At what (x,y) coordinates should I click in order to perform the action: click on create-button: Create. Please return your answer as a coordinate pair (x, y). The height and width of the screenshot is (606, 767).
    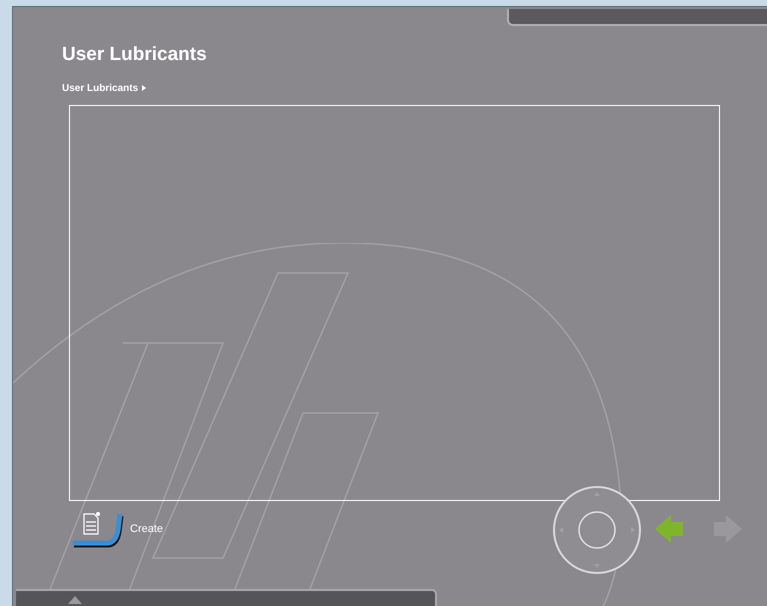
    Looking at the image, I should click on (117, 529).